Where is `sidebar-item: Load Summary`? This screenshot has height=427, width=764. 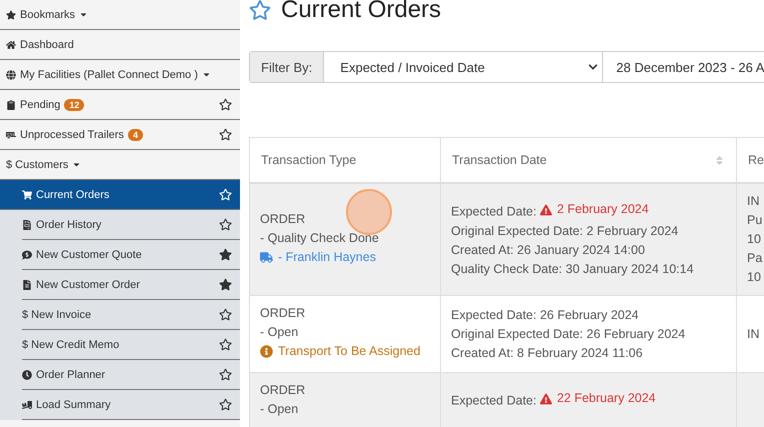 sidebar-item: Load Summary is located at coordinates (131, 405).